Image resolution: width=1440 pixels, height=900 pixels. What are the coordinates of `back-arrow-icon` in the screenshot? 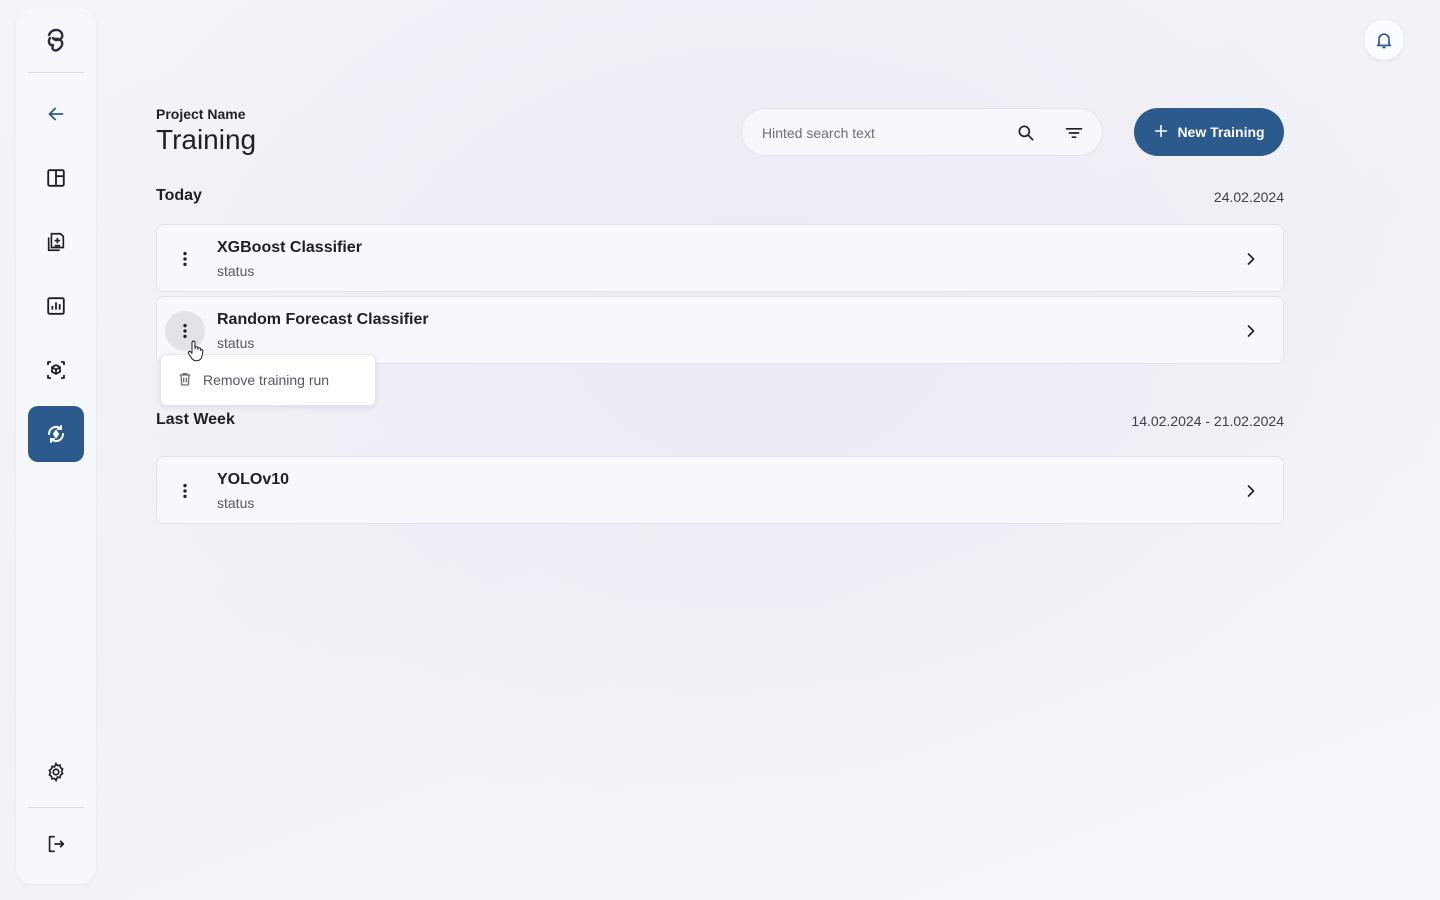 It's located at (56, 114).